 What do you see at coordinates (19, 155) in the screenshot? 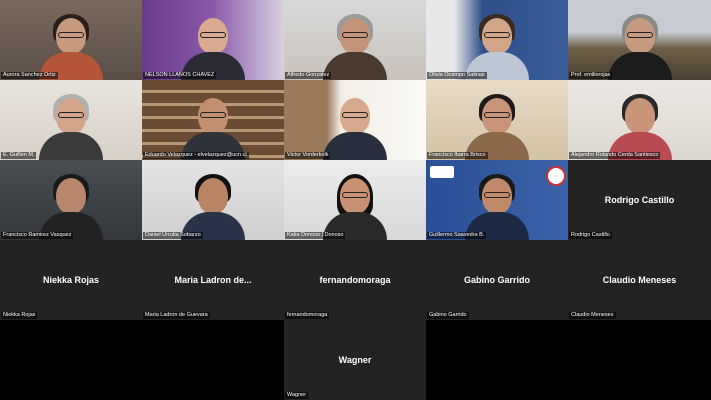
I see `participant-name: E. Guillen M.` at bounding box center [19, 155].